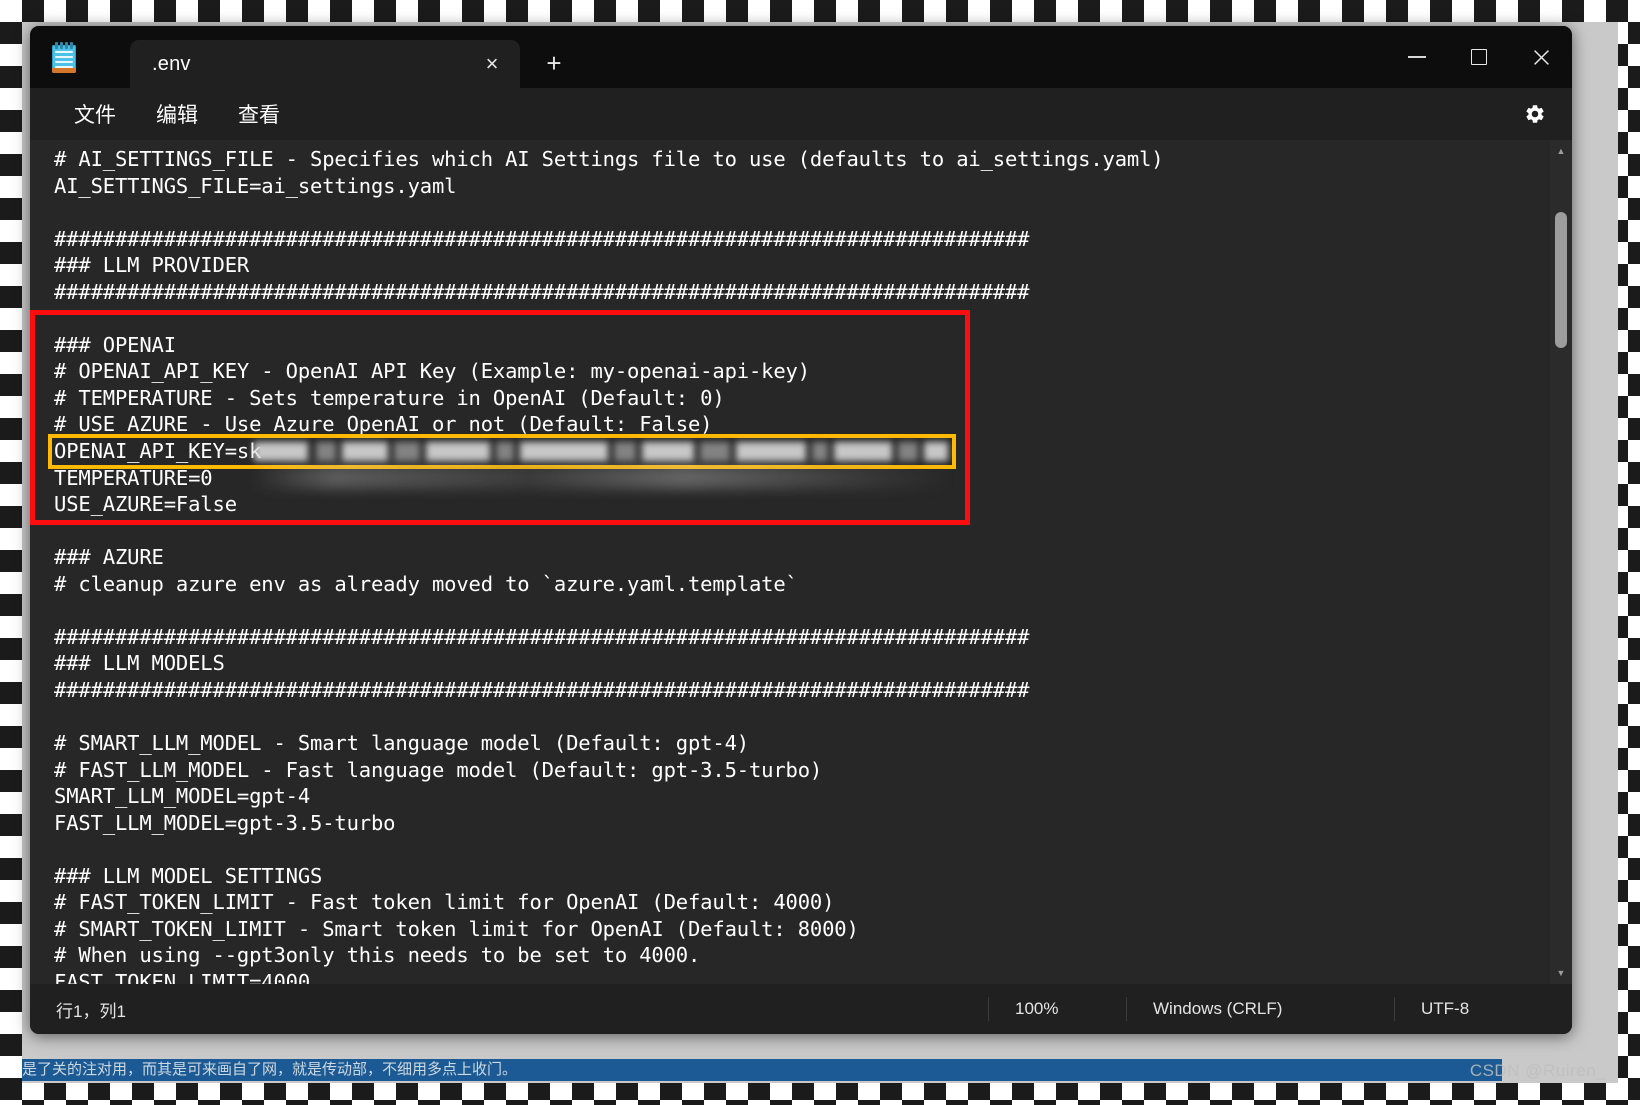  Describe the element at coordinates (1561, 151) in the screenshot. I see `scroll-up-arrow: ▲` at that location.